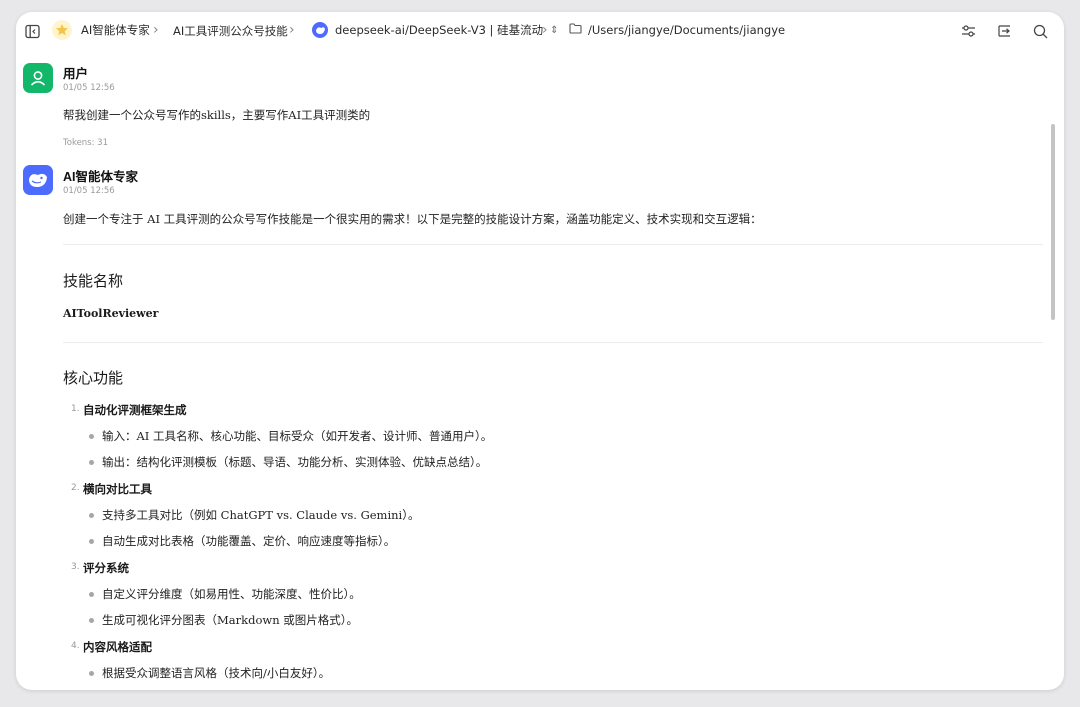 This screenshot has height=707, width=1080. Describe the element at coordinates (32, 31) in the screenshot. I see `toggle-sidebar-icon` at that location.